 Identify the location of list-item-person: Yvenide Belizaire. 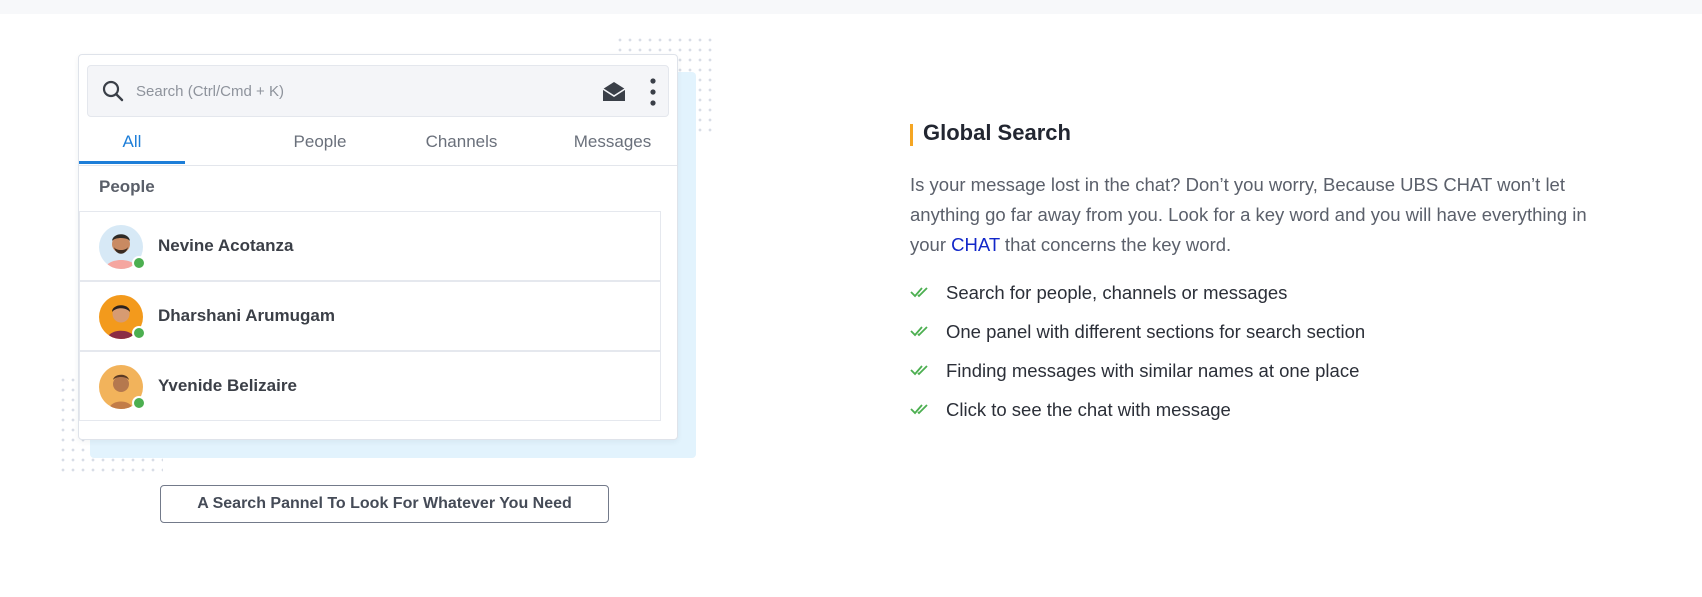
(370, 386).